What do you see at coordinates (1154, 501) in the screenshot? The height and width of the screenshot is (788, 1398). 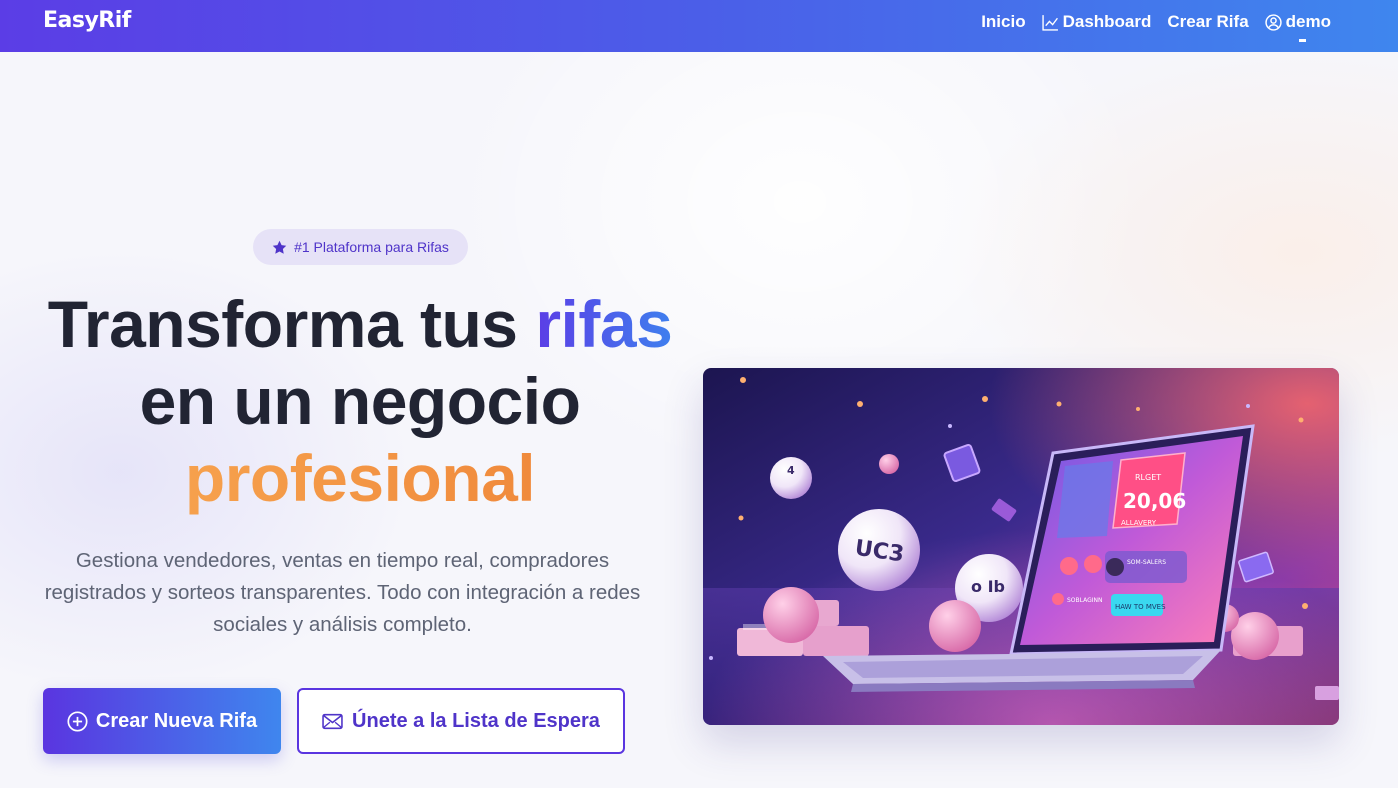 I see `card-value: 20,06` at bounding box center [1154, 501].